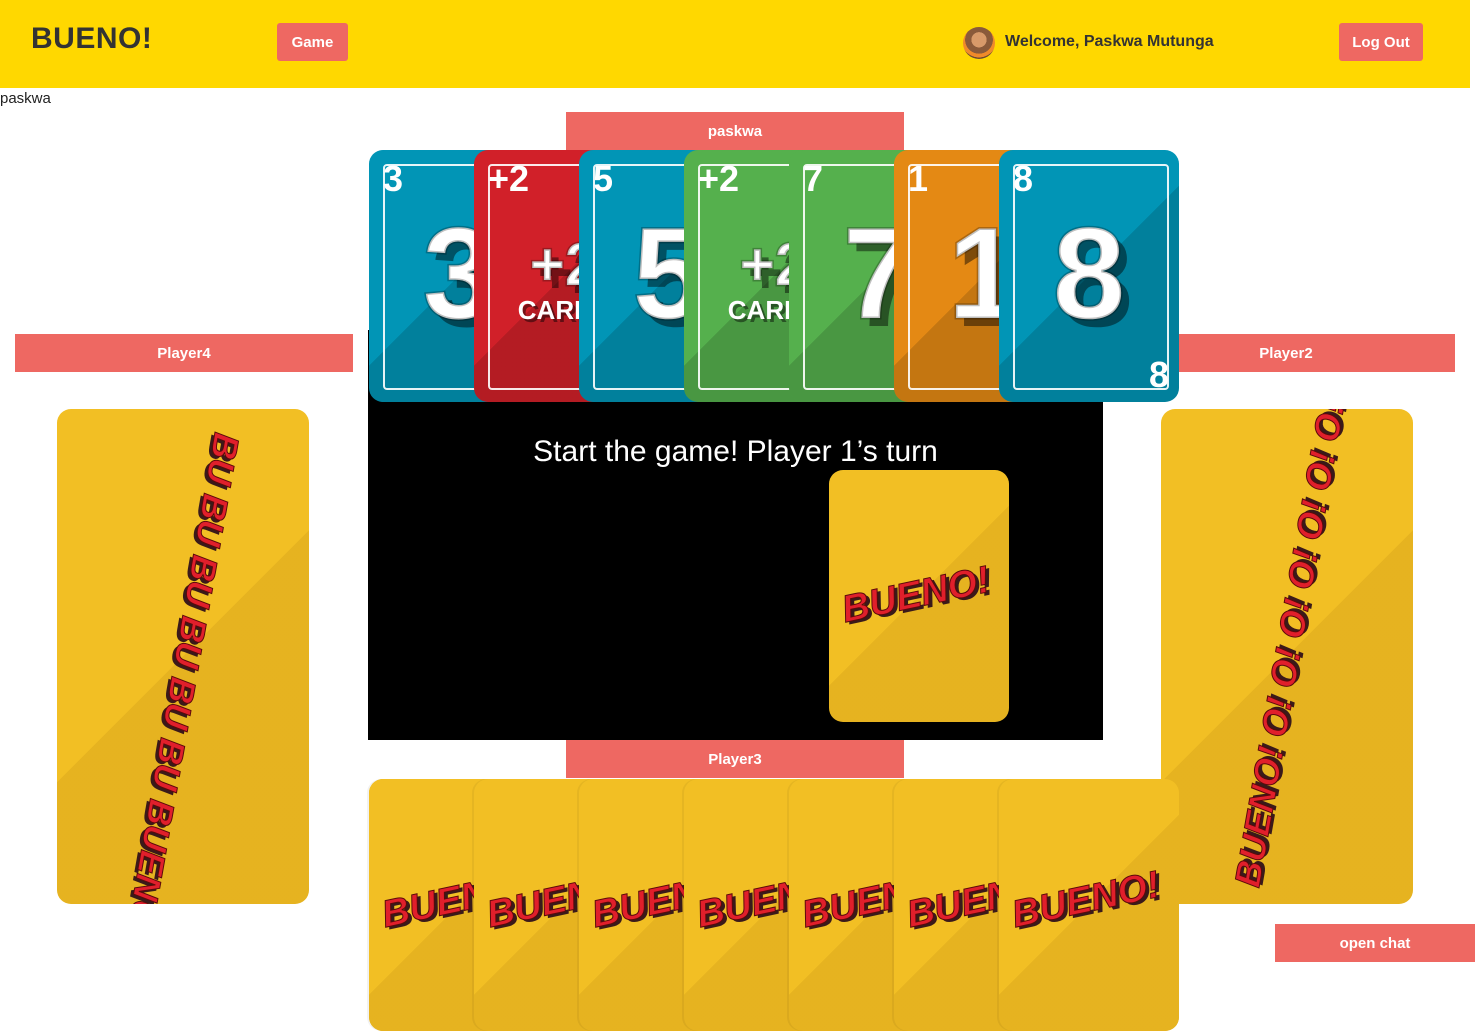  I want to click on card-corner-value-bottom: 8, so click(1158, 374).